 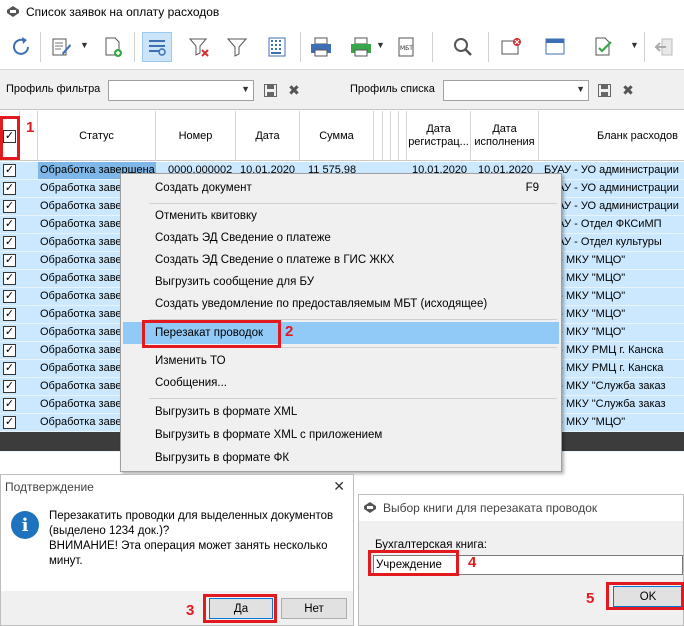 I want to click on annotation-4: 4, so click(x=472, y=562).